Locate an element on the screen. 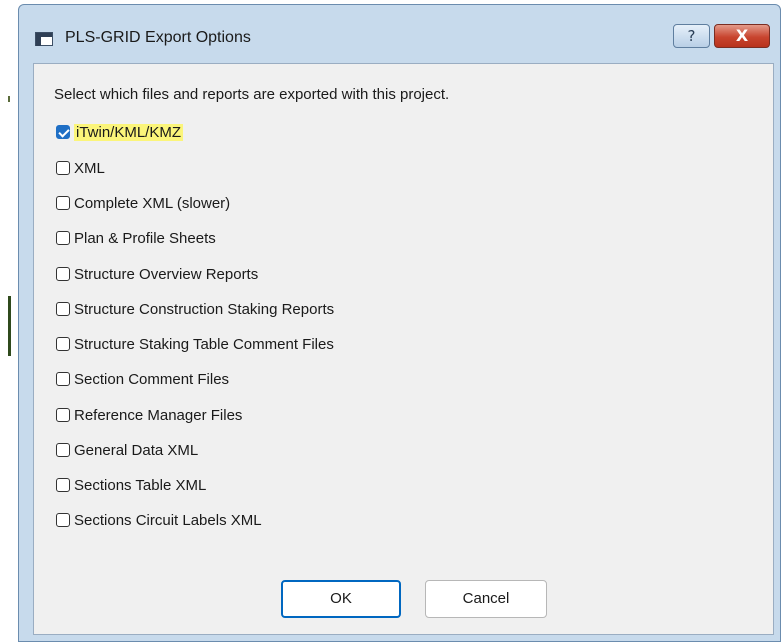 This screenshot has width=781, height=642. option-label: iTwin/KML/KMZ is located at coordinates (129, 132).